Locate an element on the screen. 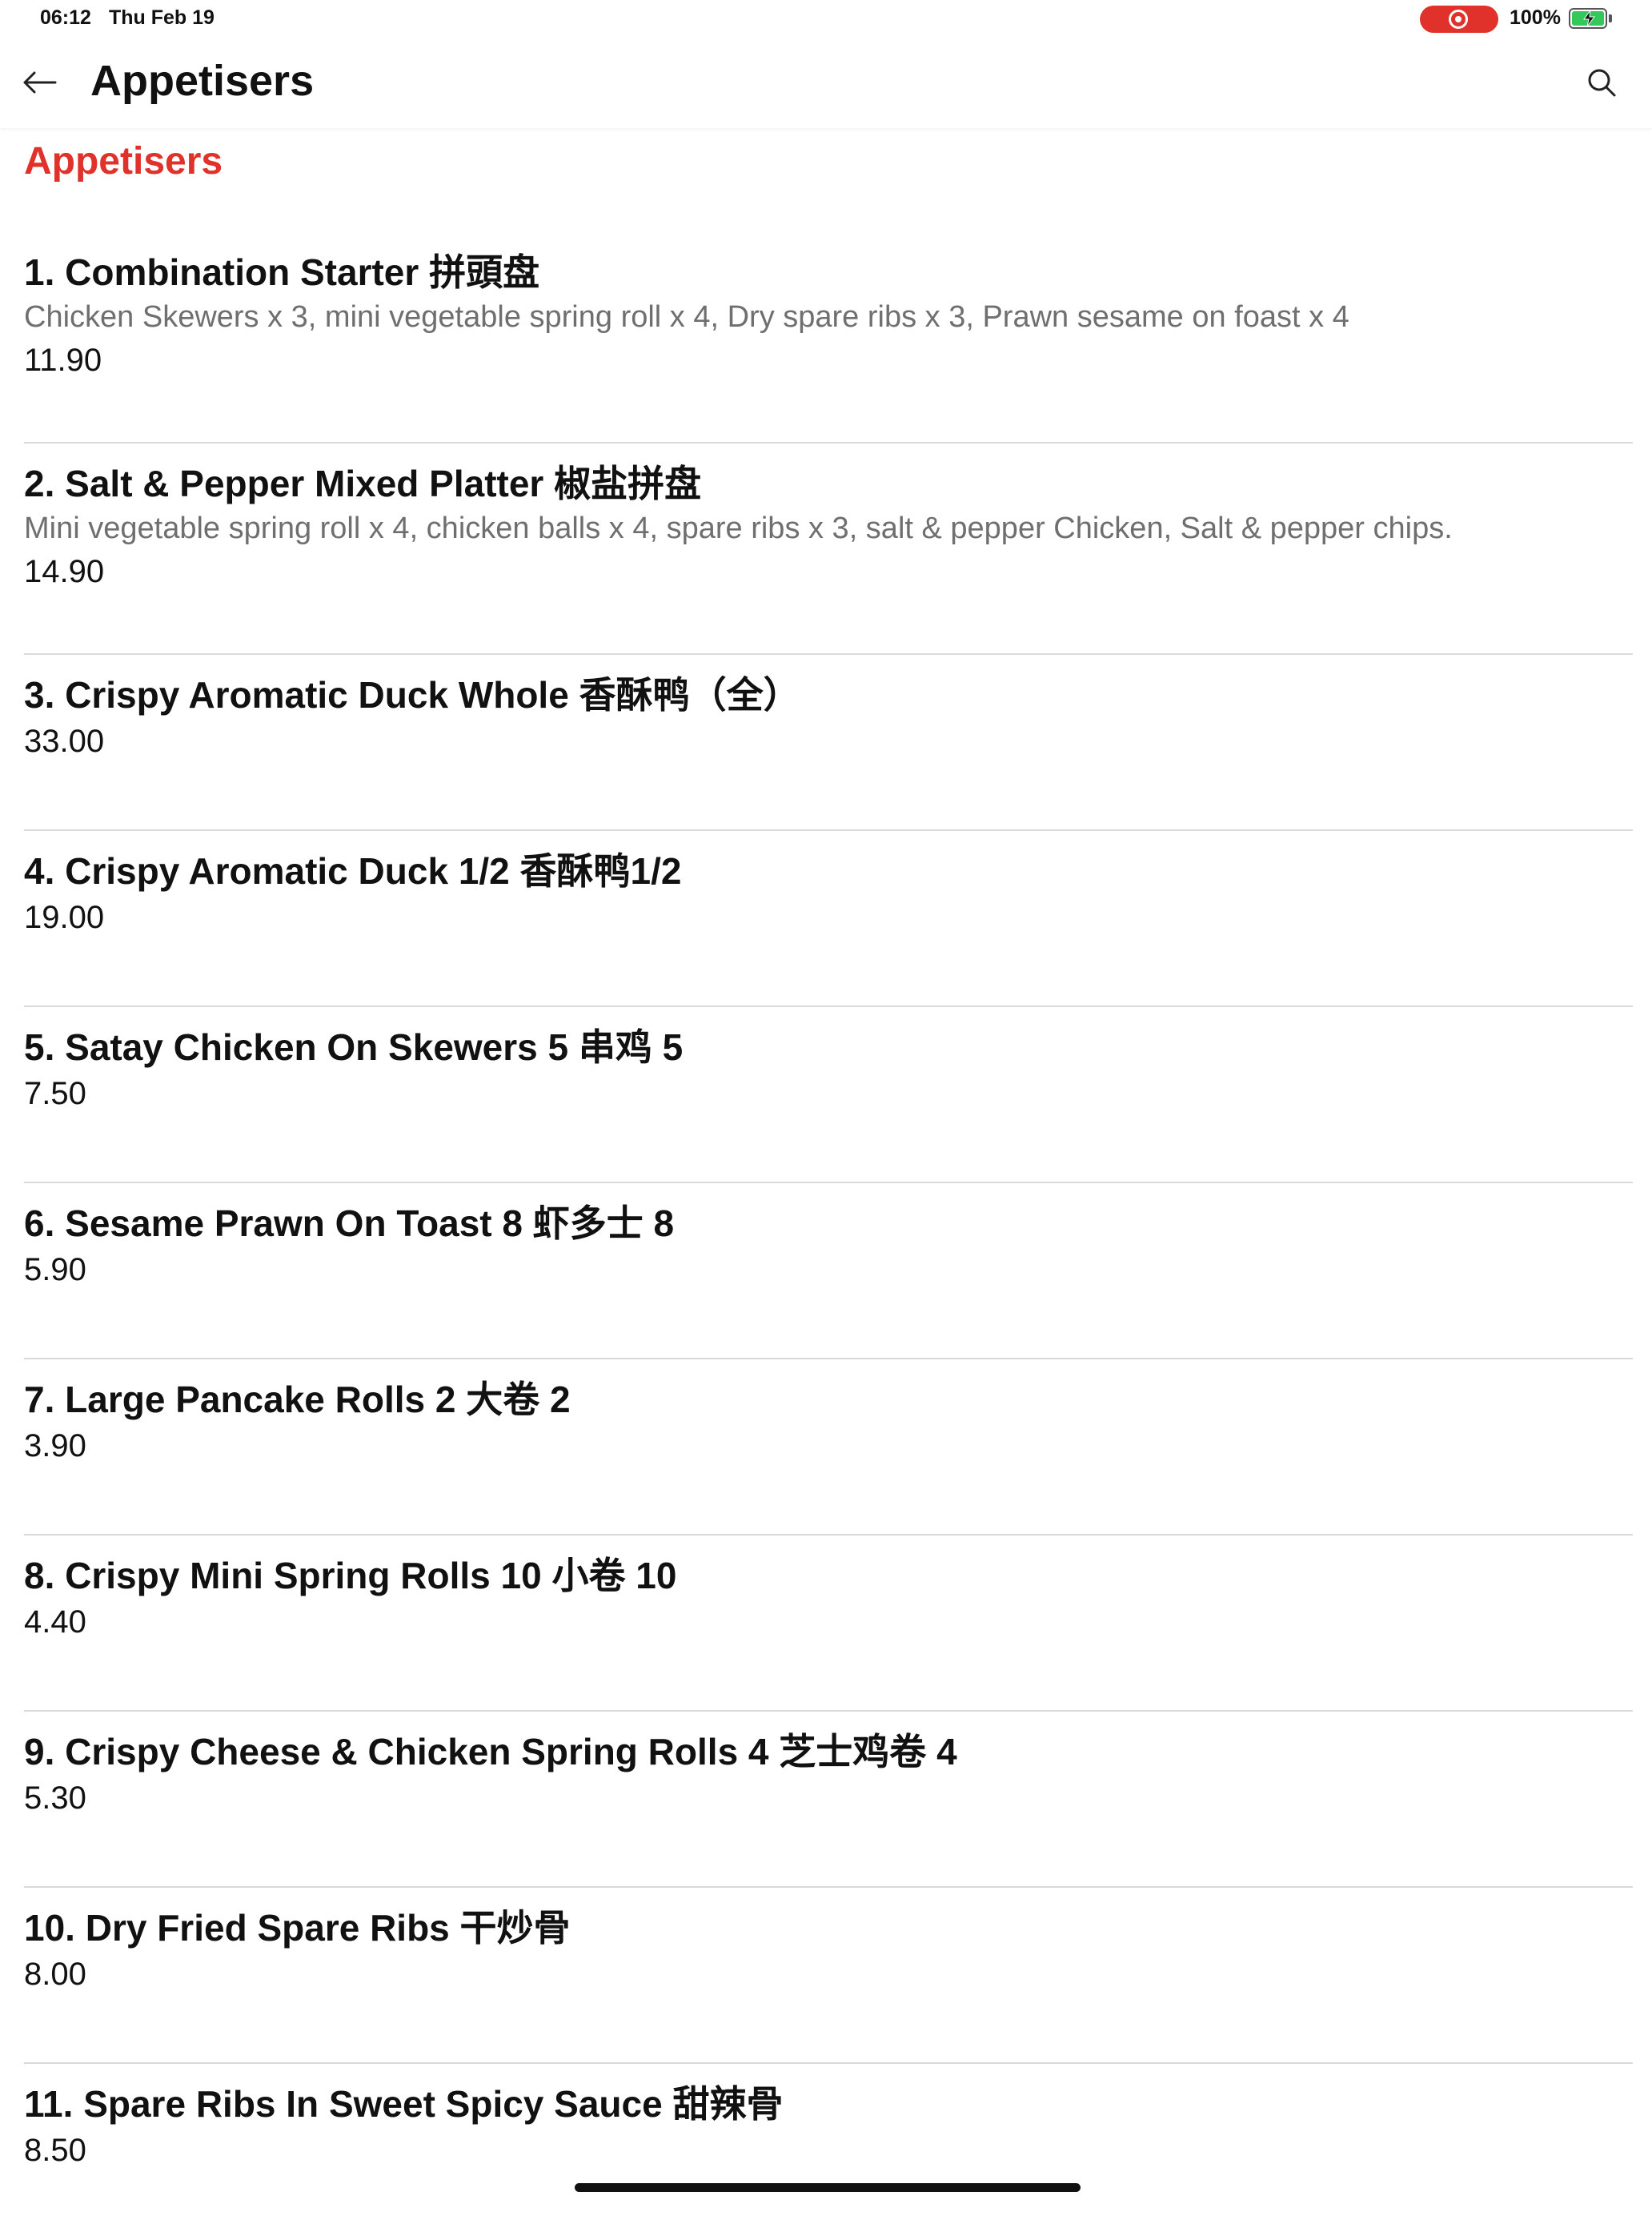 This screenshot has height=2240, width=1652. menu-item: 10. Dry Fried Spare Ribs 干炒骨 8.00 is located at coordinates (828, 1976).